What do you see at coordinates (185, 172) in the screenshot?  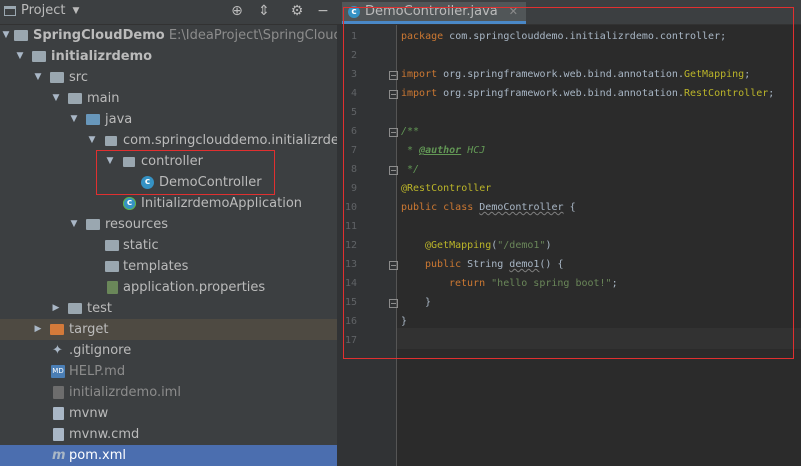 I see `highlight-box-controller` at bounding box center [185, 172].